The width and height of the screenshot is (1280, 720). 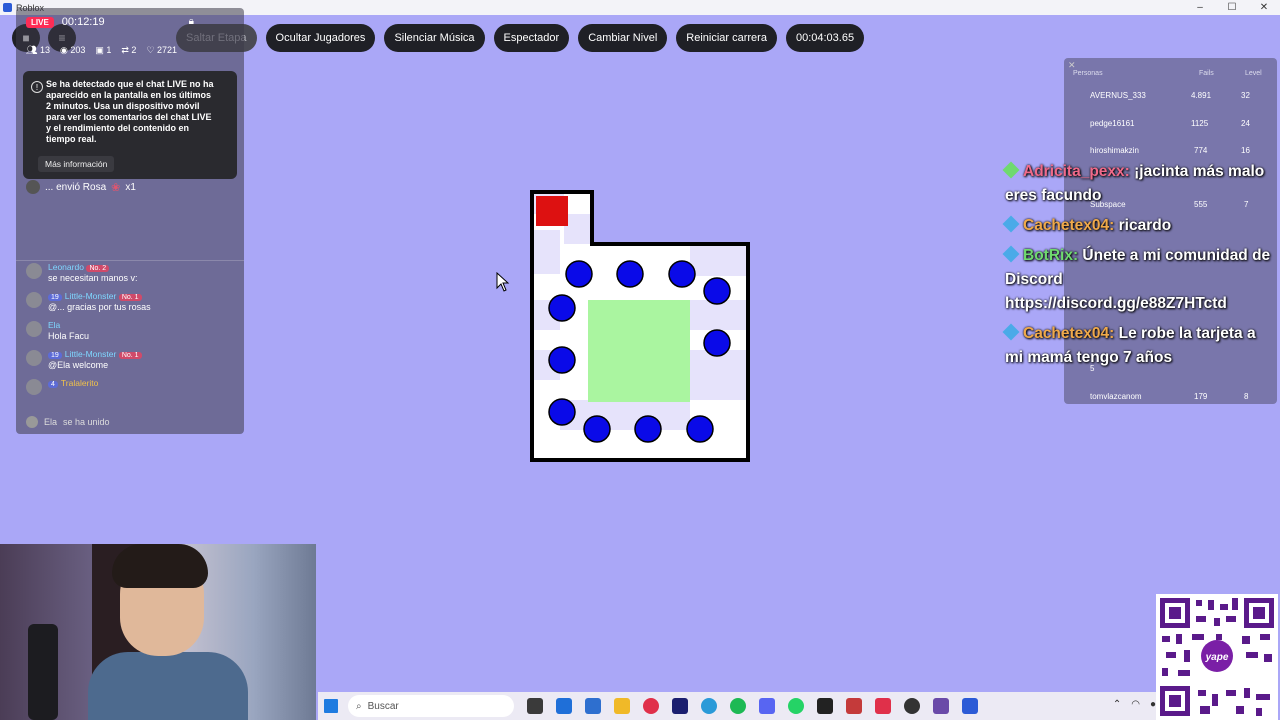 What do you see at coordinates (55, 297) in the screenshot?
I see `level-badge: 19` at bounding box center [55, 297].